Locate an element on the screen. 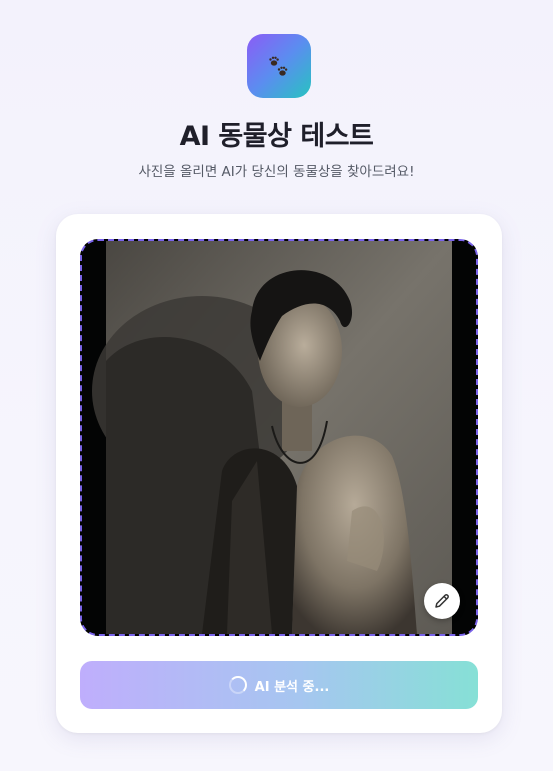 The image size is (553, 771). app-logo is located at coordinates (279, 66).